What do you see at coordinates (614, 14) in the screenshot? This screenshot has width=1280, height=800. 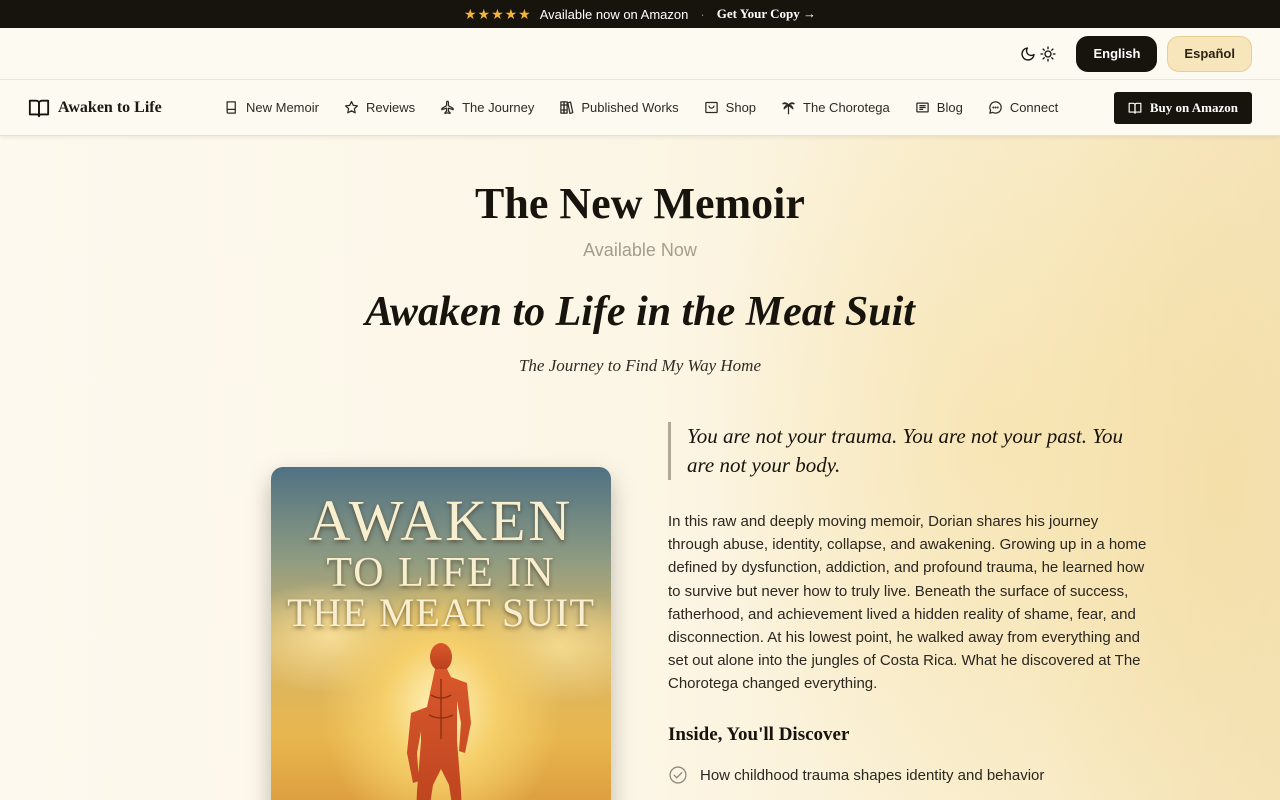 I see `promo-text: Available now on Amazon` at bounding box center [614, 14].